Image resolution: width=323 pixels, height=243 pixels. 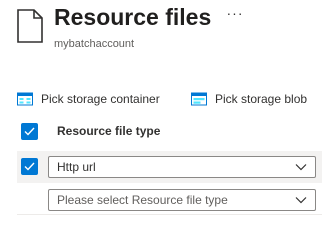 What do you see at coordinates (30, 26) in the screenshot?
I see `document-icon` at bounding box center [30, 26].